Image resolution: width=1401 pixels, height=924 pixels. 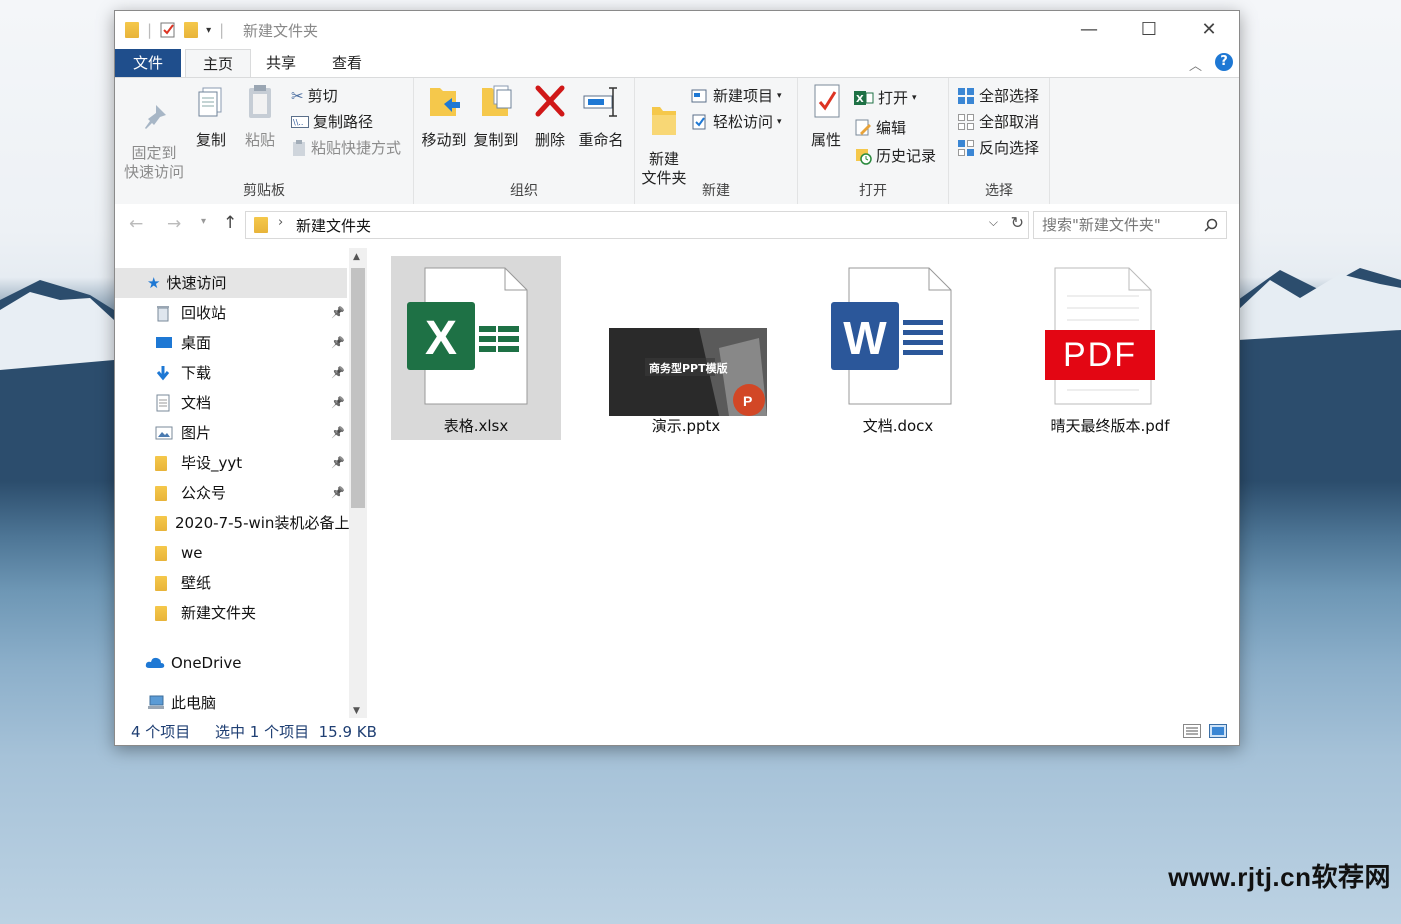 I want to click on search-icon, so click(x=1211, y=225).